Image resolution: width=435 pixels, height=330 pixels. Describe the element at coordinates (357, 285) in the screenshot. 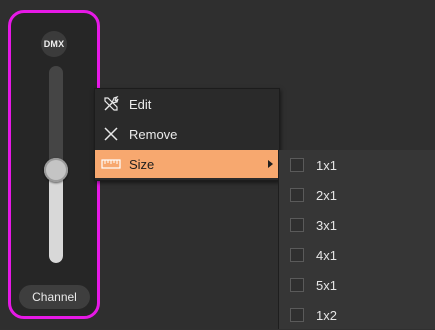

I see `size-option-5x1: 5x1` at that location.